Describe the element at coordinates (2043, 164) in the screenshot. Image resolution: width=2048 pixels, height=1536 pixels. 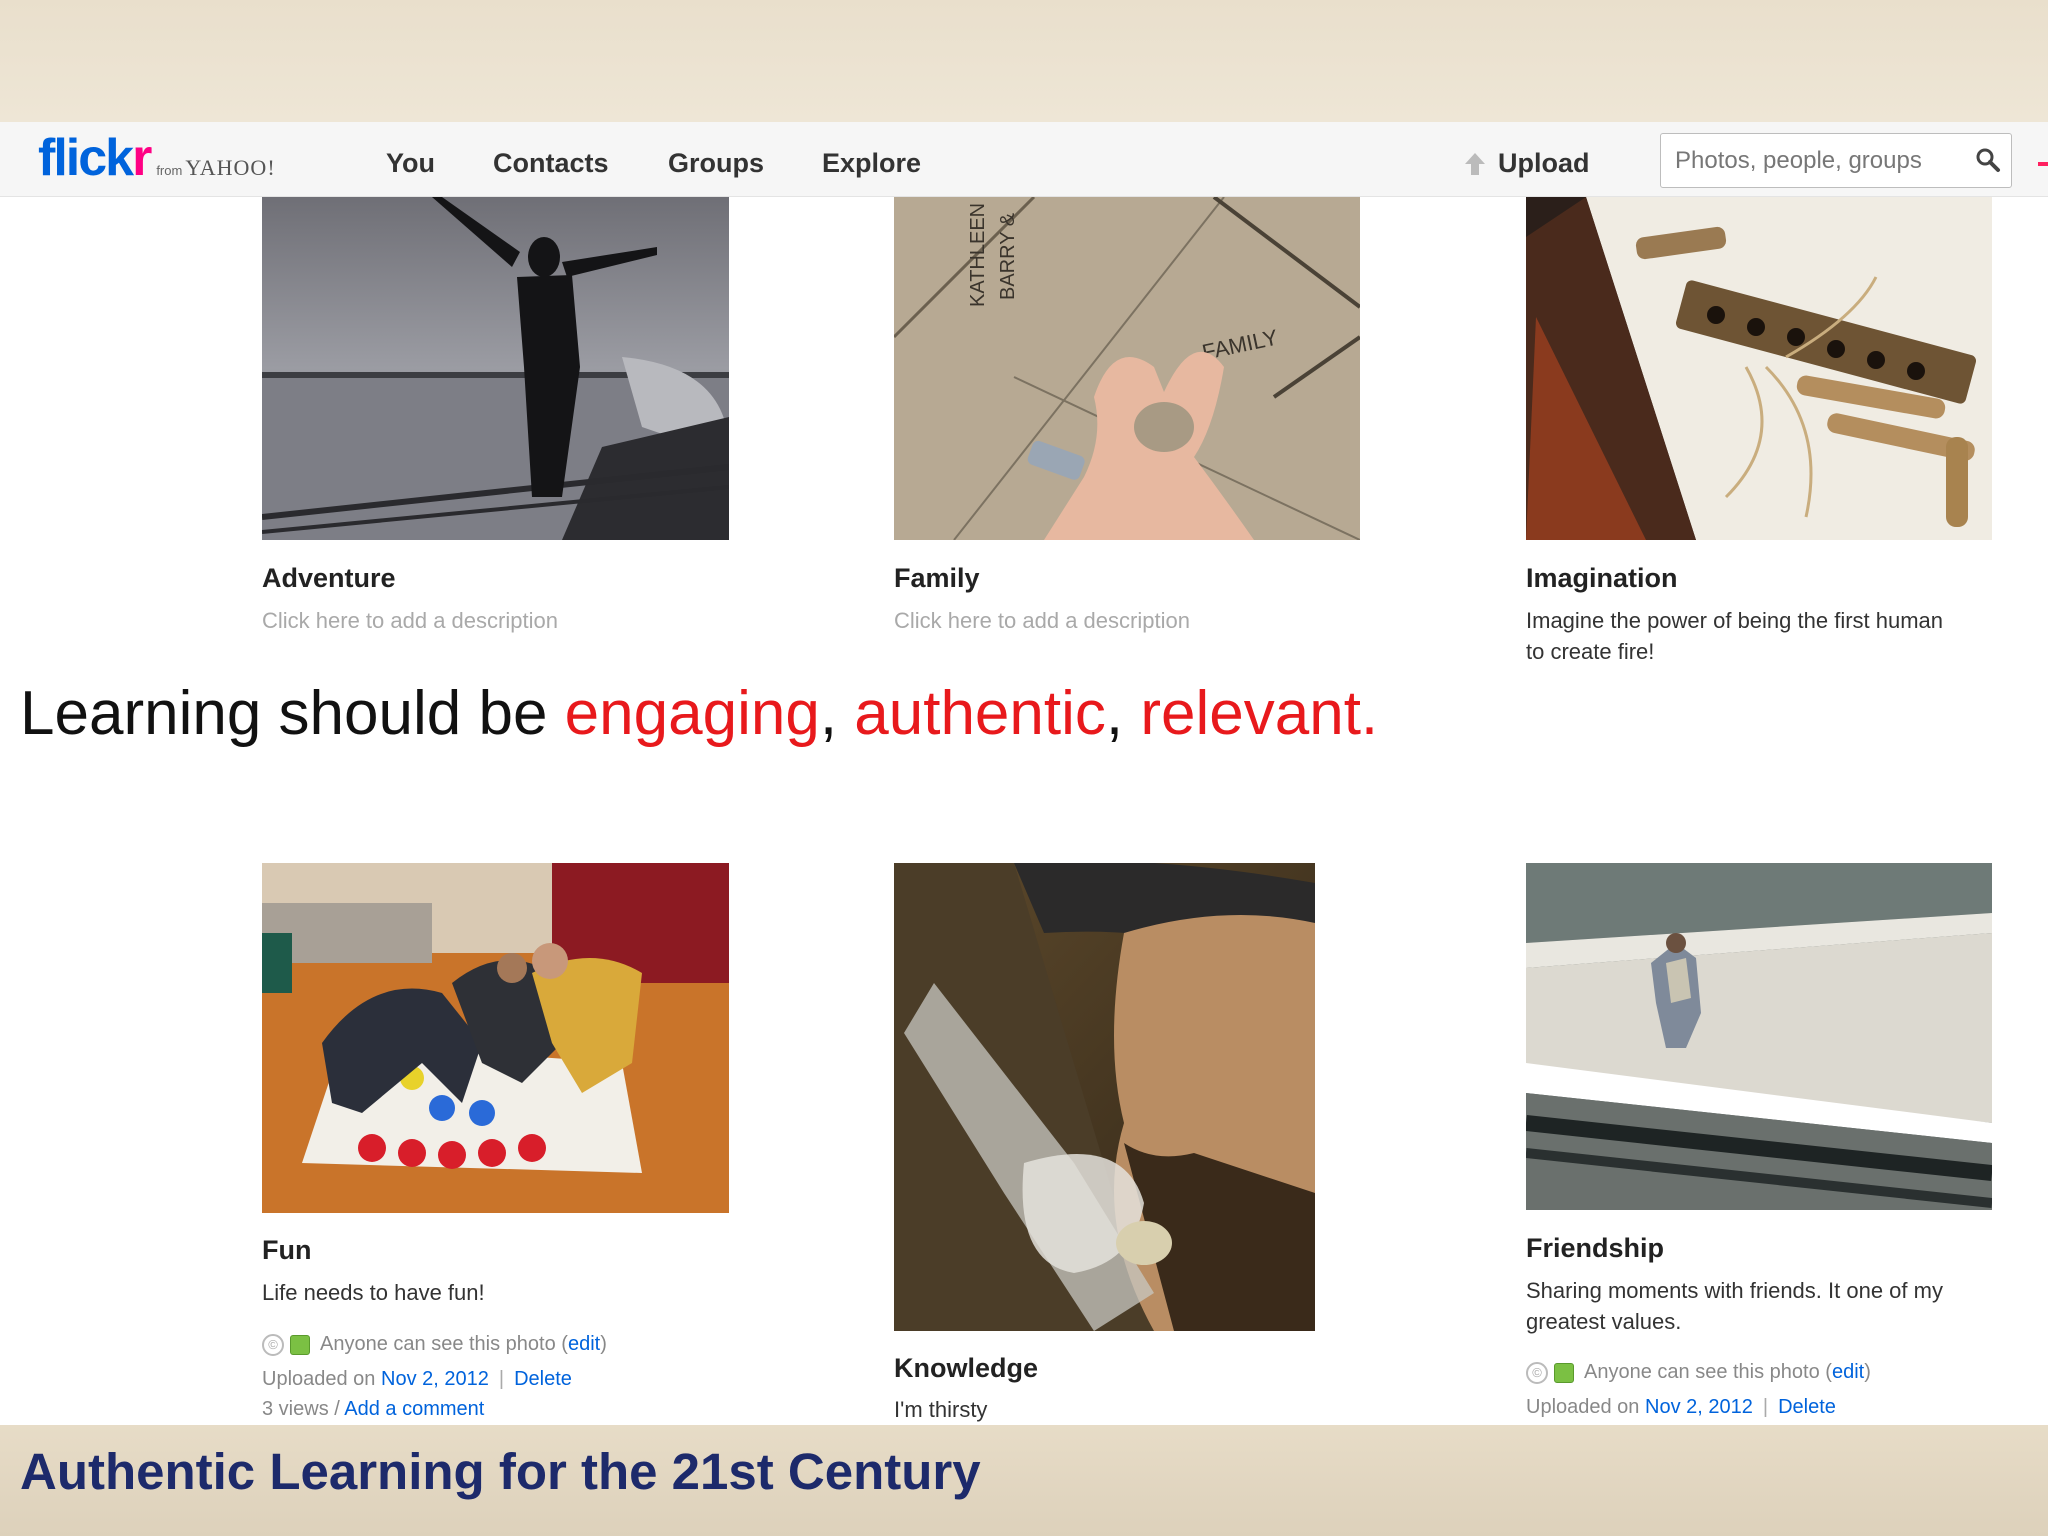
I see `edge-mark` at that location.